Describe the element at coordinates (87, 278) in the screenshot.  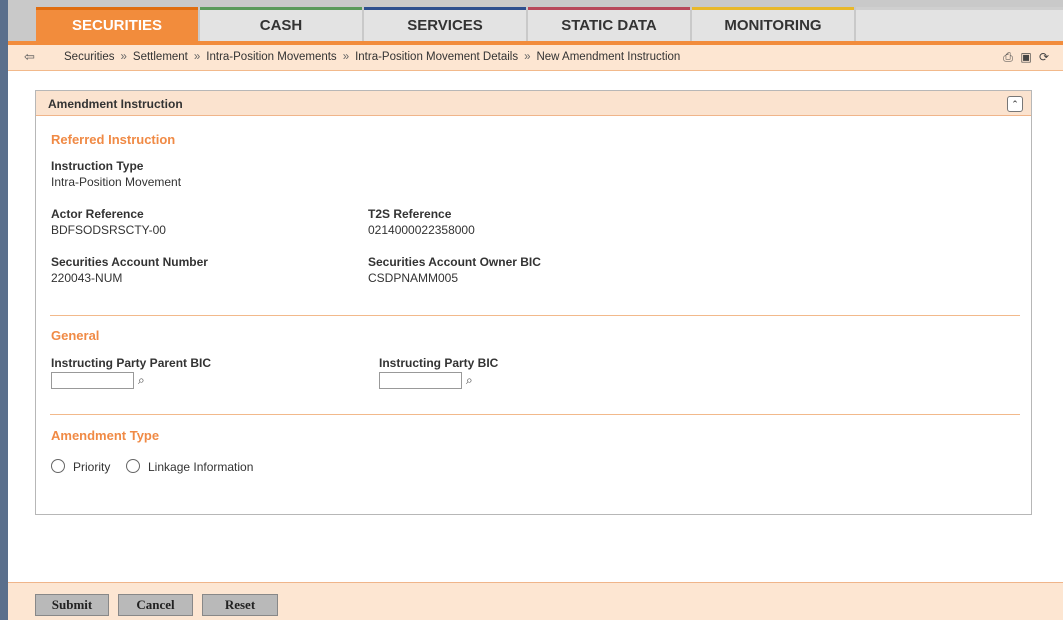
I see `securities-account-value: 220043-NUM` at that location.